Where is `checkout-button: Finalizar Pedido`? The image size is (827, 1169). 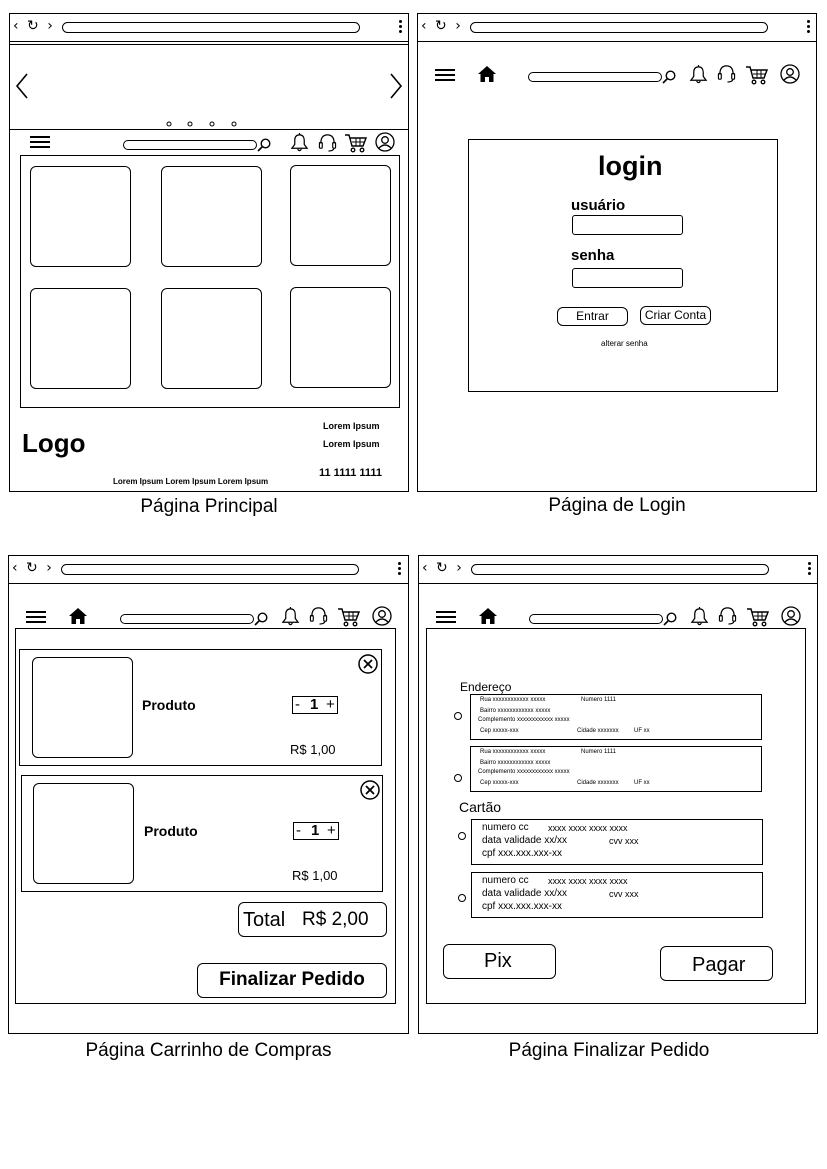 checkout-button: Finalizar Pedido is located at coordinates (292, 980).